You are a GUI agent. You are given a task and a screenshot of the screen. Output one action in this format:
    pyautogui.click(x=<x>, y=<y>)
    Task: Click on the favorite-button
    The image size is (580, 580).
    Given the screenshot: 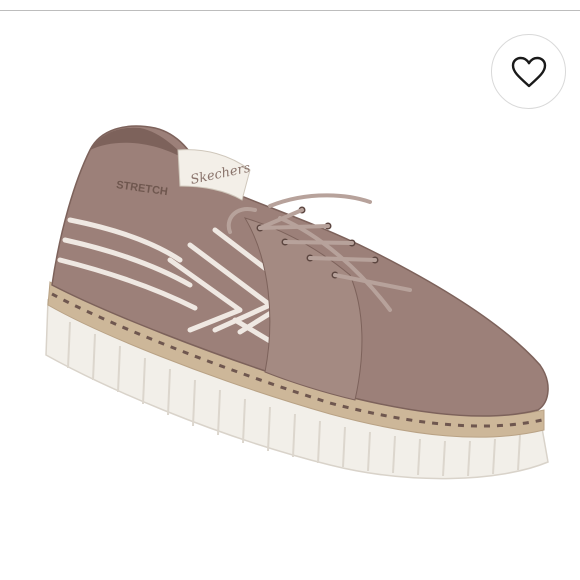 What is the action you would take?
    pyautogui.click(x=528, y=71)
    